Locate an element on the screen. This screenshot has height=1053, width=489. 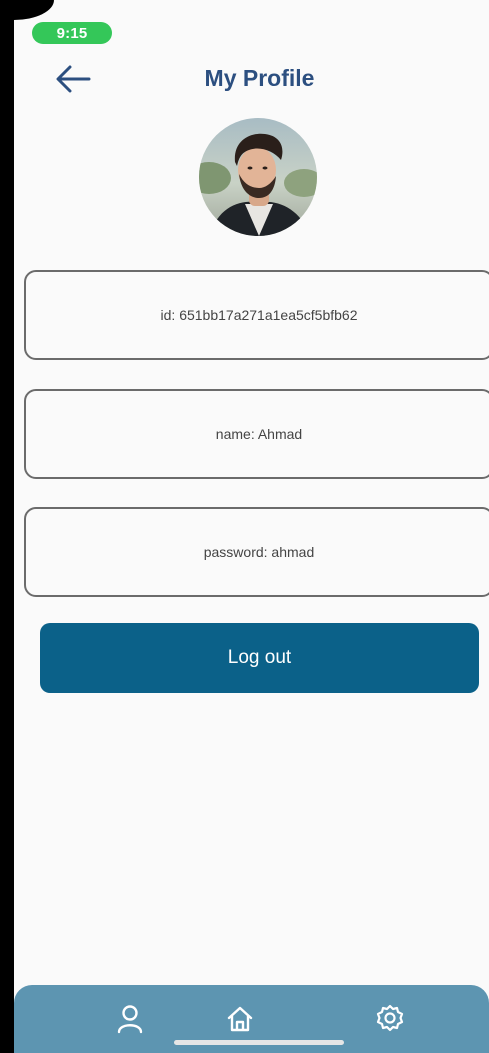
home-indicator is located at coordinates (259, 1042).